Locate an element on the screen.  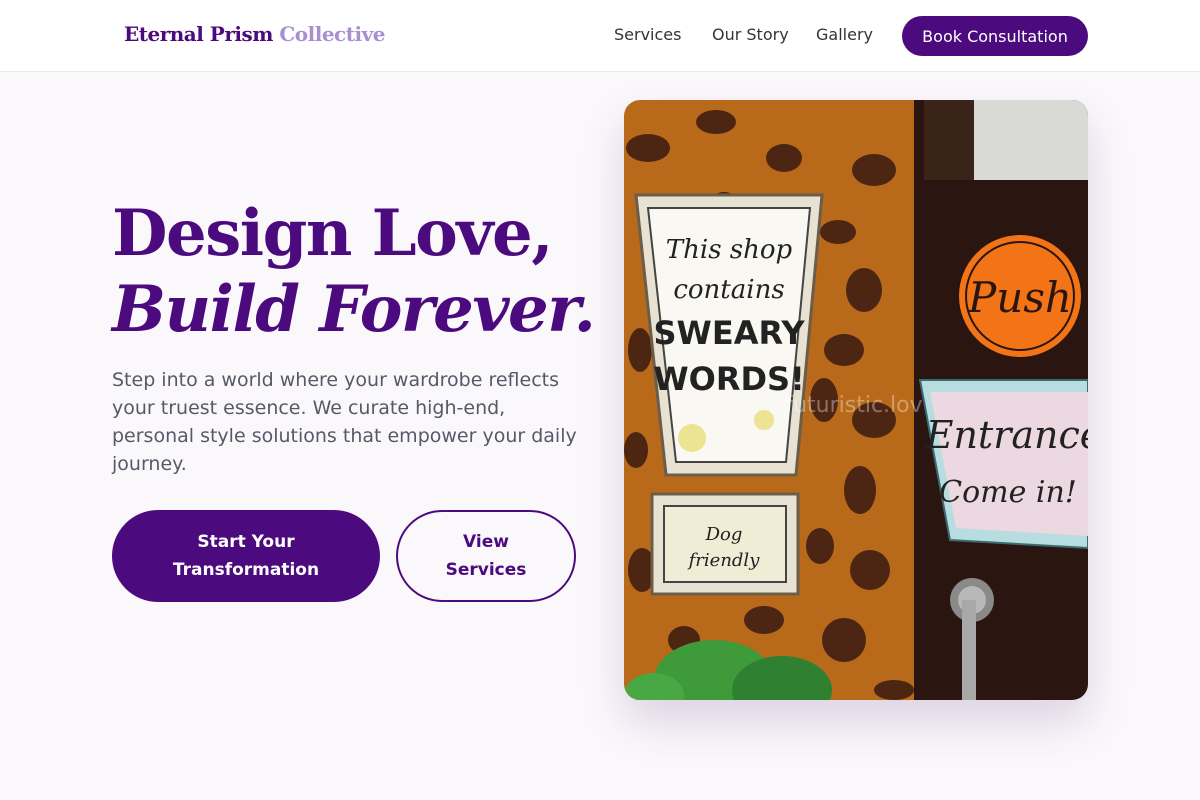
nav-link-our-story: Our Story is located at coordinates (750, 34).